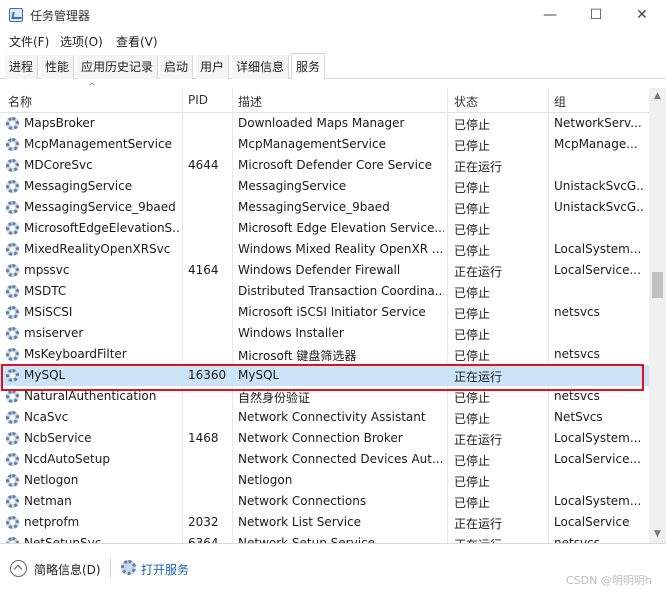 The height and width of the screenshot is (593, 666). Describe the element at coordinates (137, 41) in the screenshot. I see `menu-view: 查看(V)` at that location.